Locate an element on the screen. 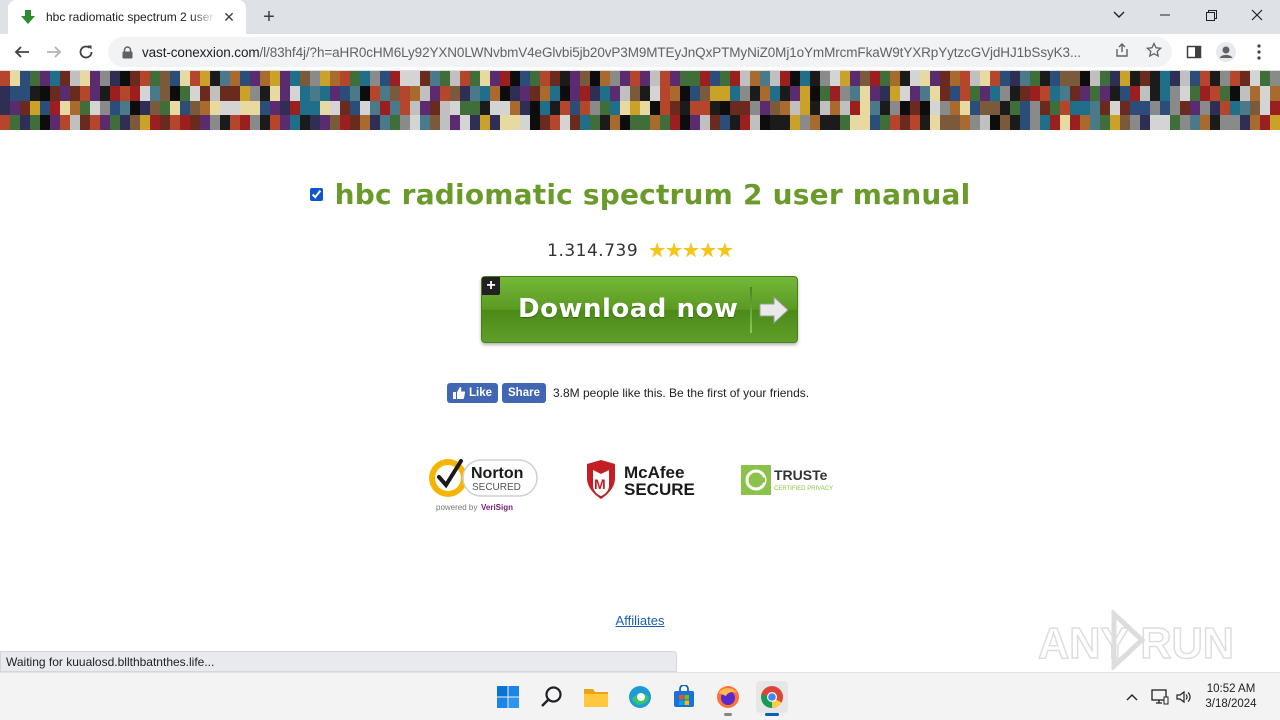  download-now-button: + Download now is located at coordinates (639, 309).